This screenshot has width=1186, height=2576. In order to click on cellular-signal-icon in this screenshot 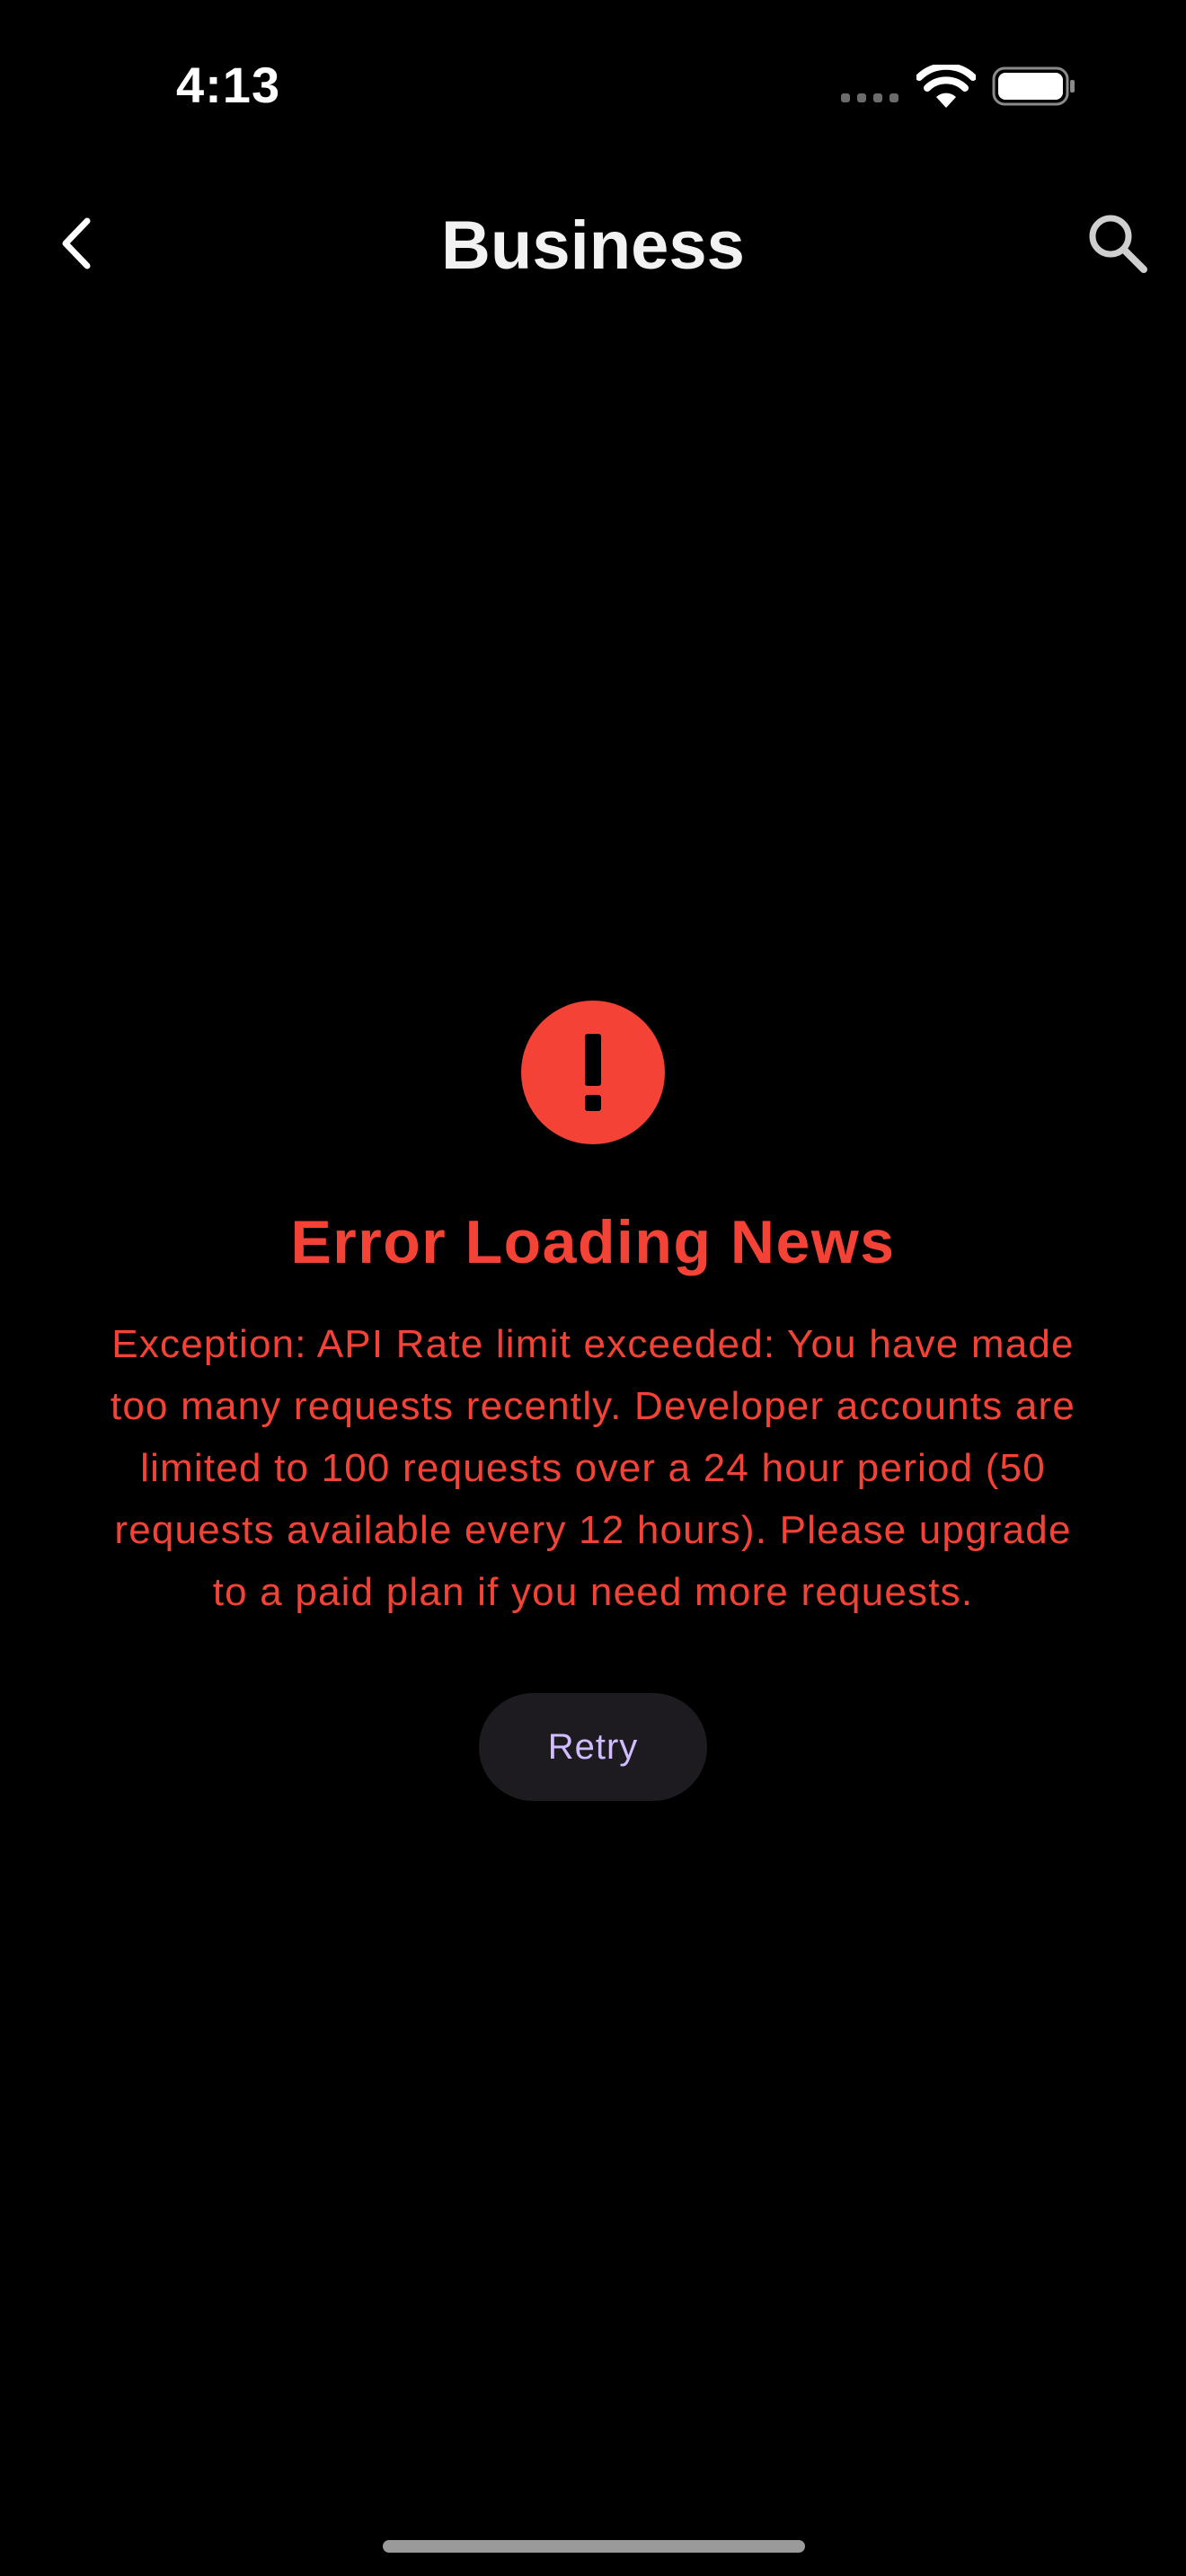, I will do `click(869, 97)`.